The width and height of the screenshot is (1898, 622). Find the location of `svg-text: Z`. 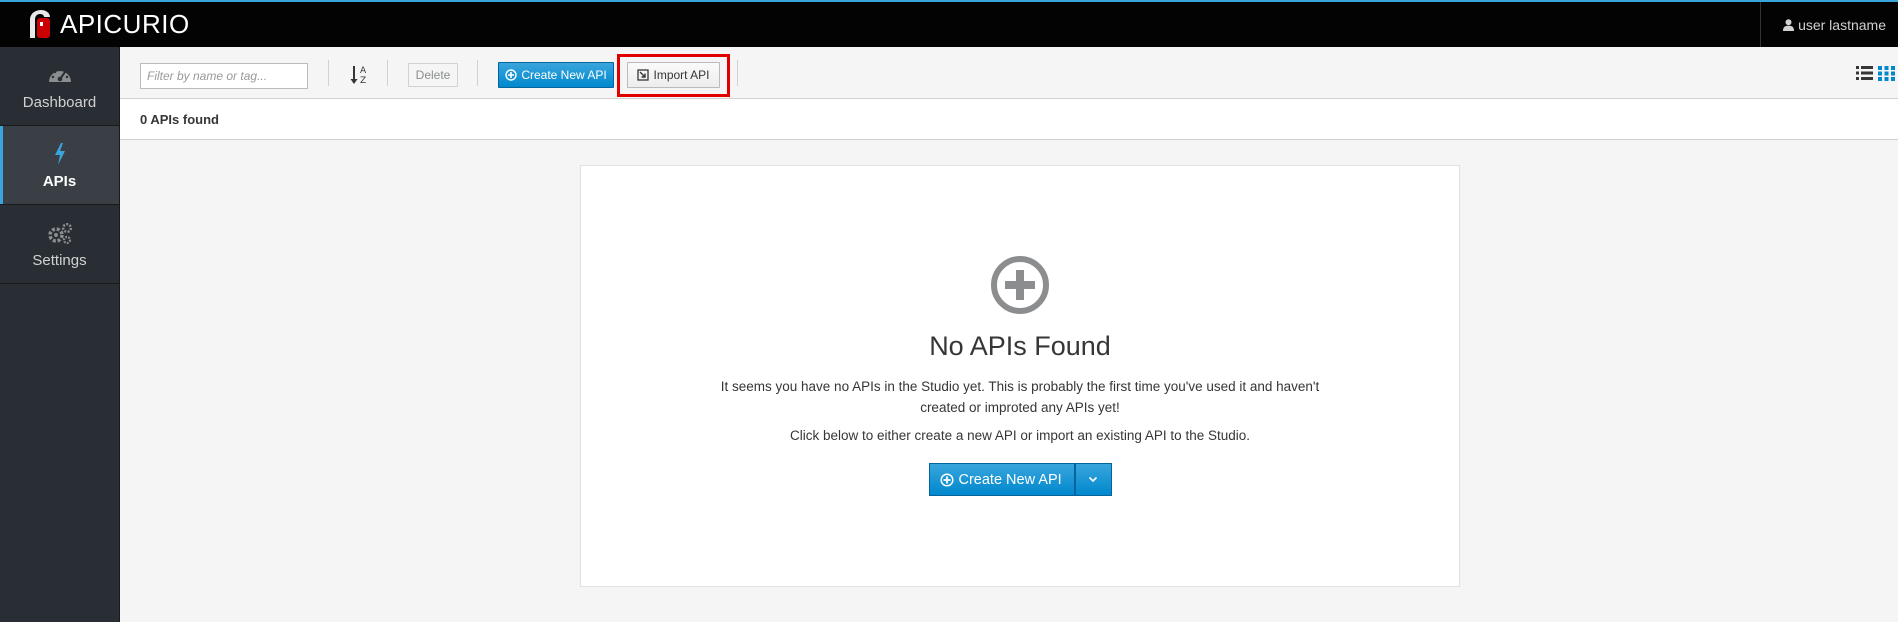

svg-text: Z is located at coordinates (363, 81).